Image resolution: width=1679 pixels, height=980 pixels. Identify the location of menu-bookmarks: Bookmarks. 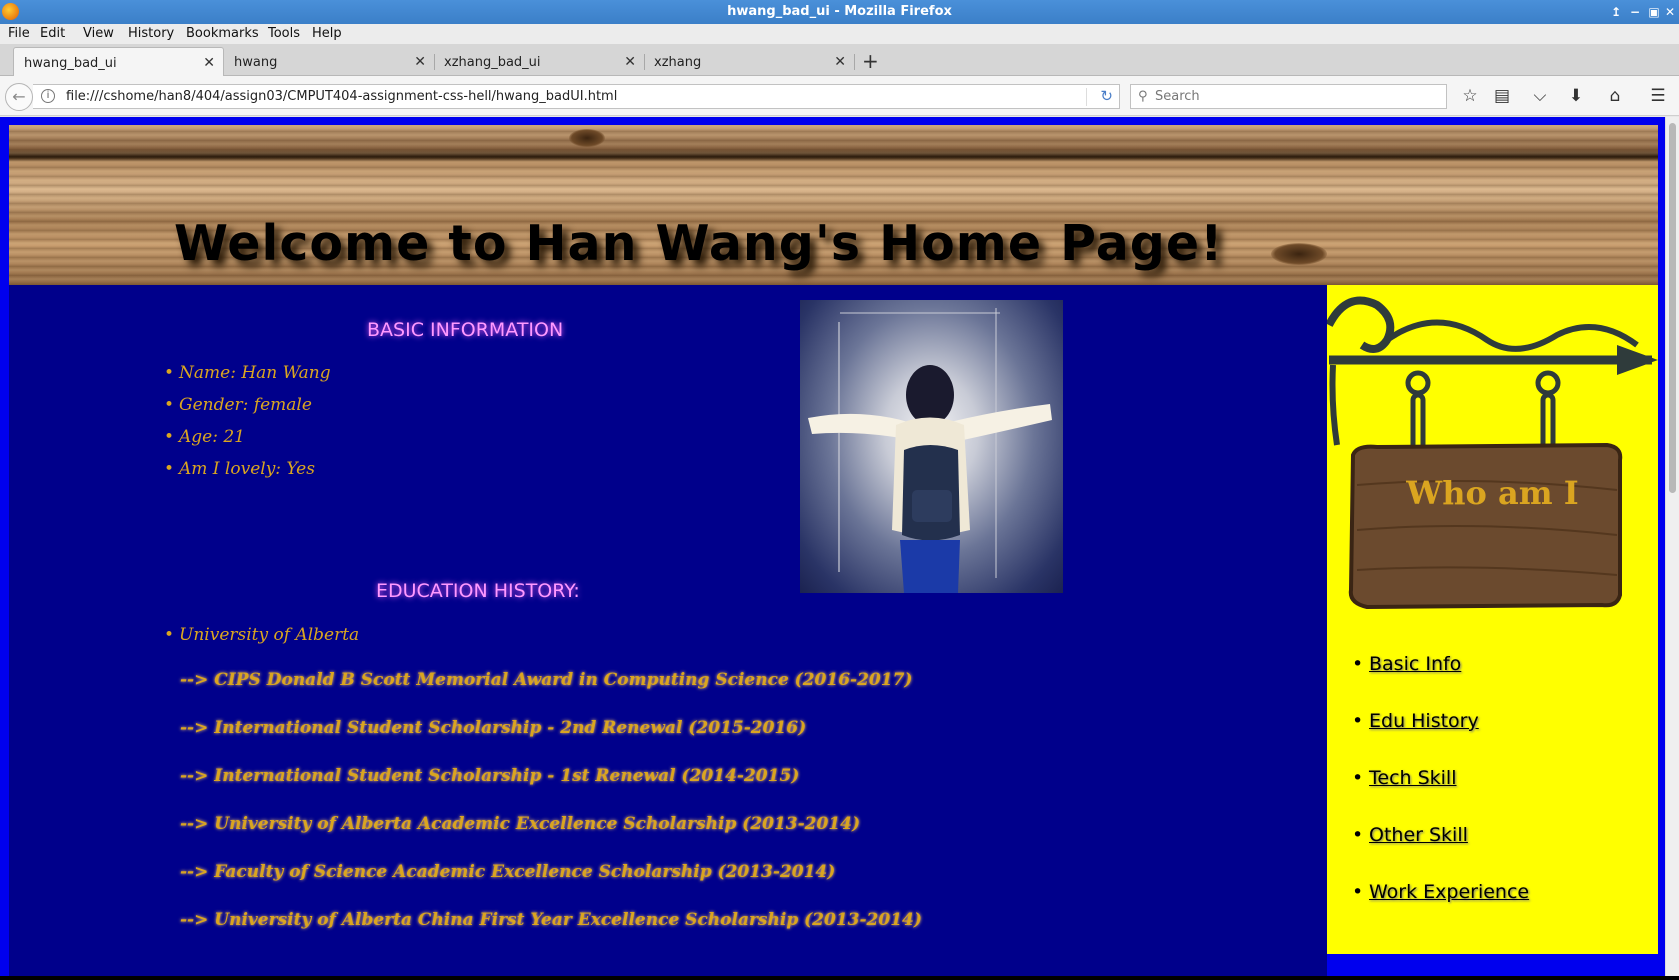
(222, 33).